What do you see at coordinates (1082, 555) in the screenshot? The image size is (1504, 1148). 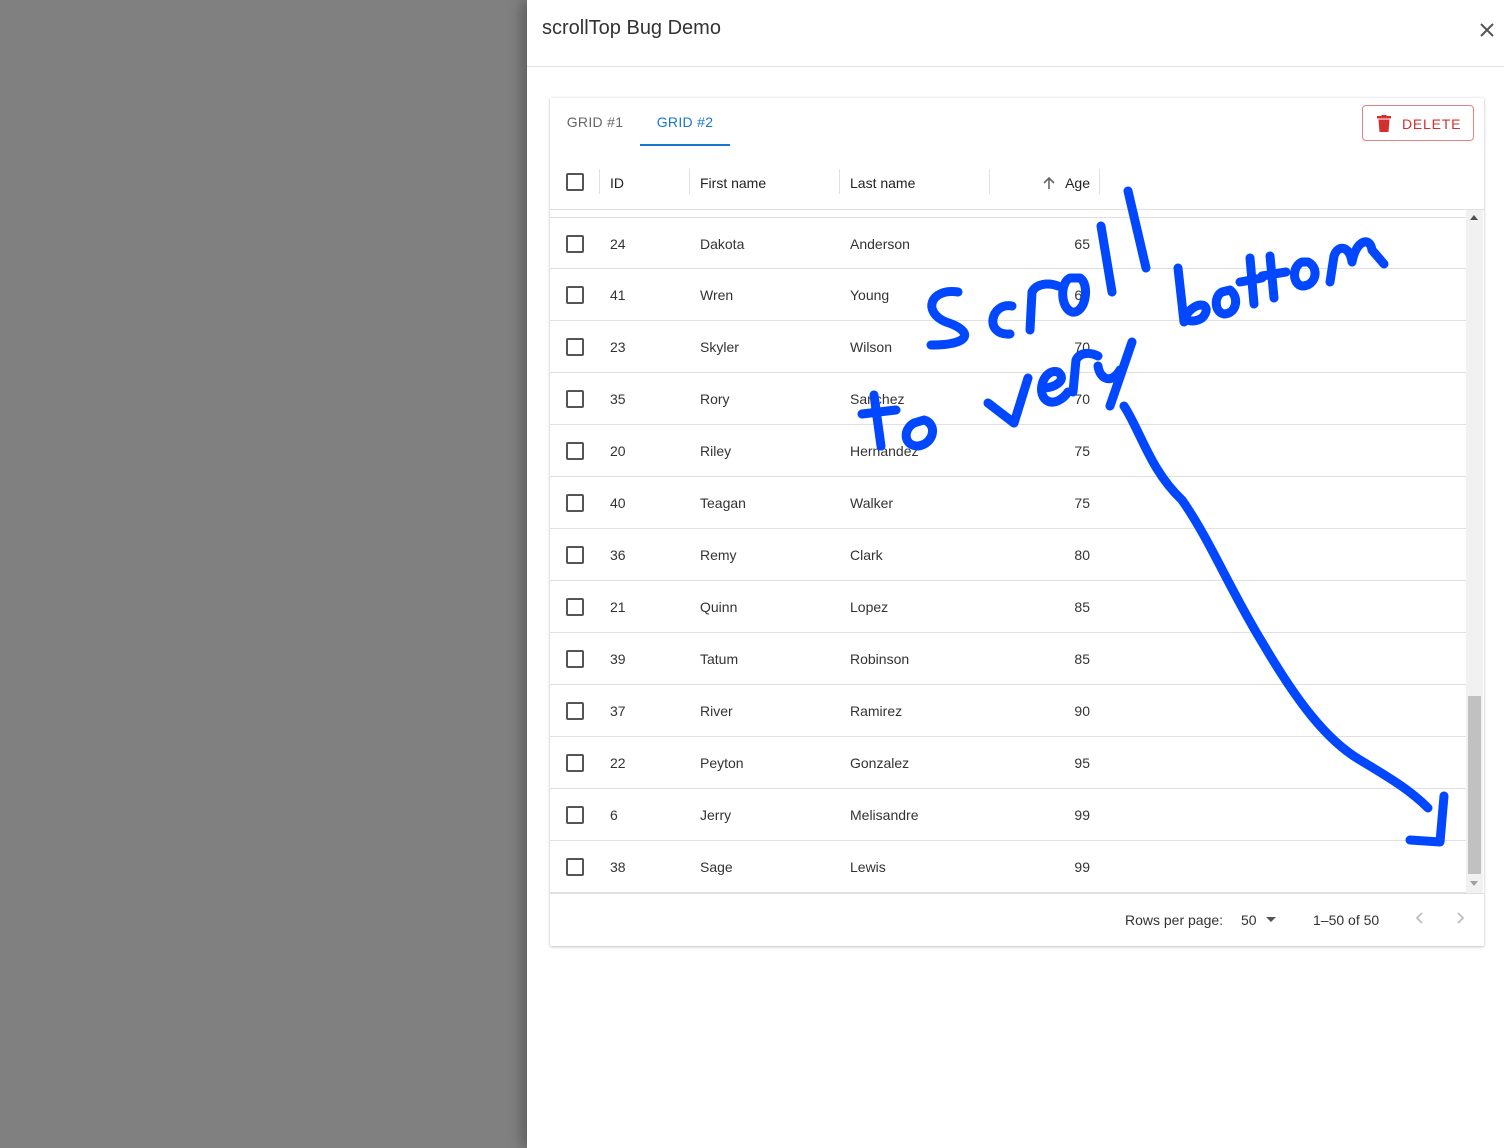 I see `cell-age: 80` at bounding box center [1082, 555].